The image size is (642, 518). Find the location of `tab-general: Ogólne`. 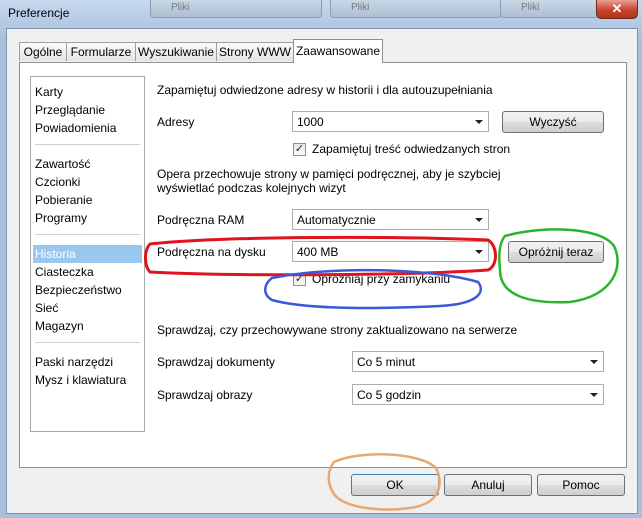

tab-general: Ogólne is located at coordinates (43, 51).